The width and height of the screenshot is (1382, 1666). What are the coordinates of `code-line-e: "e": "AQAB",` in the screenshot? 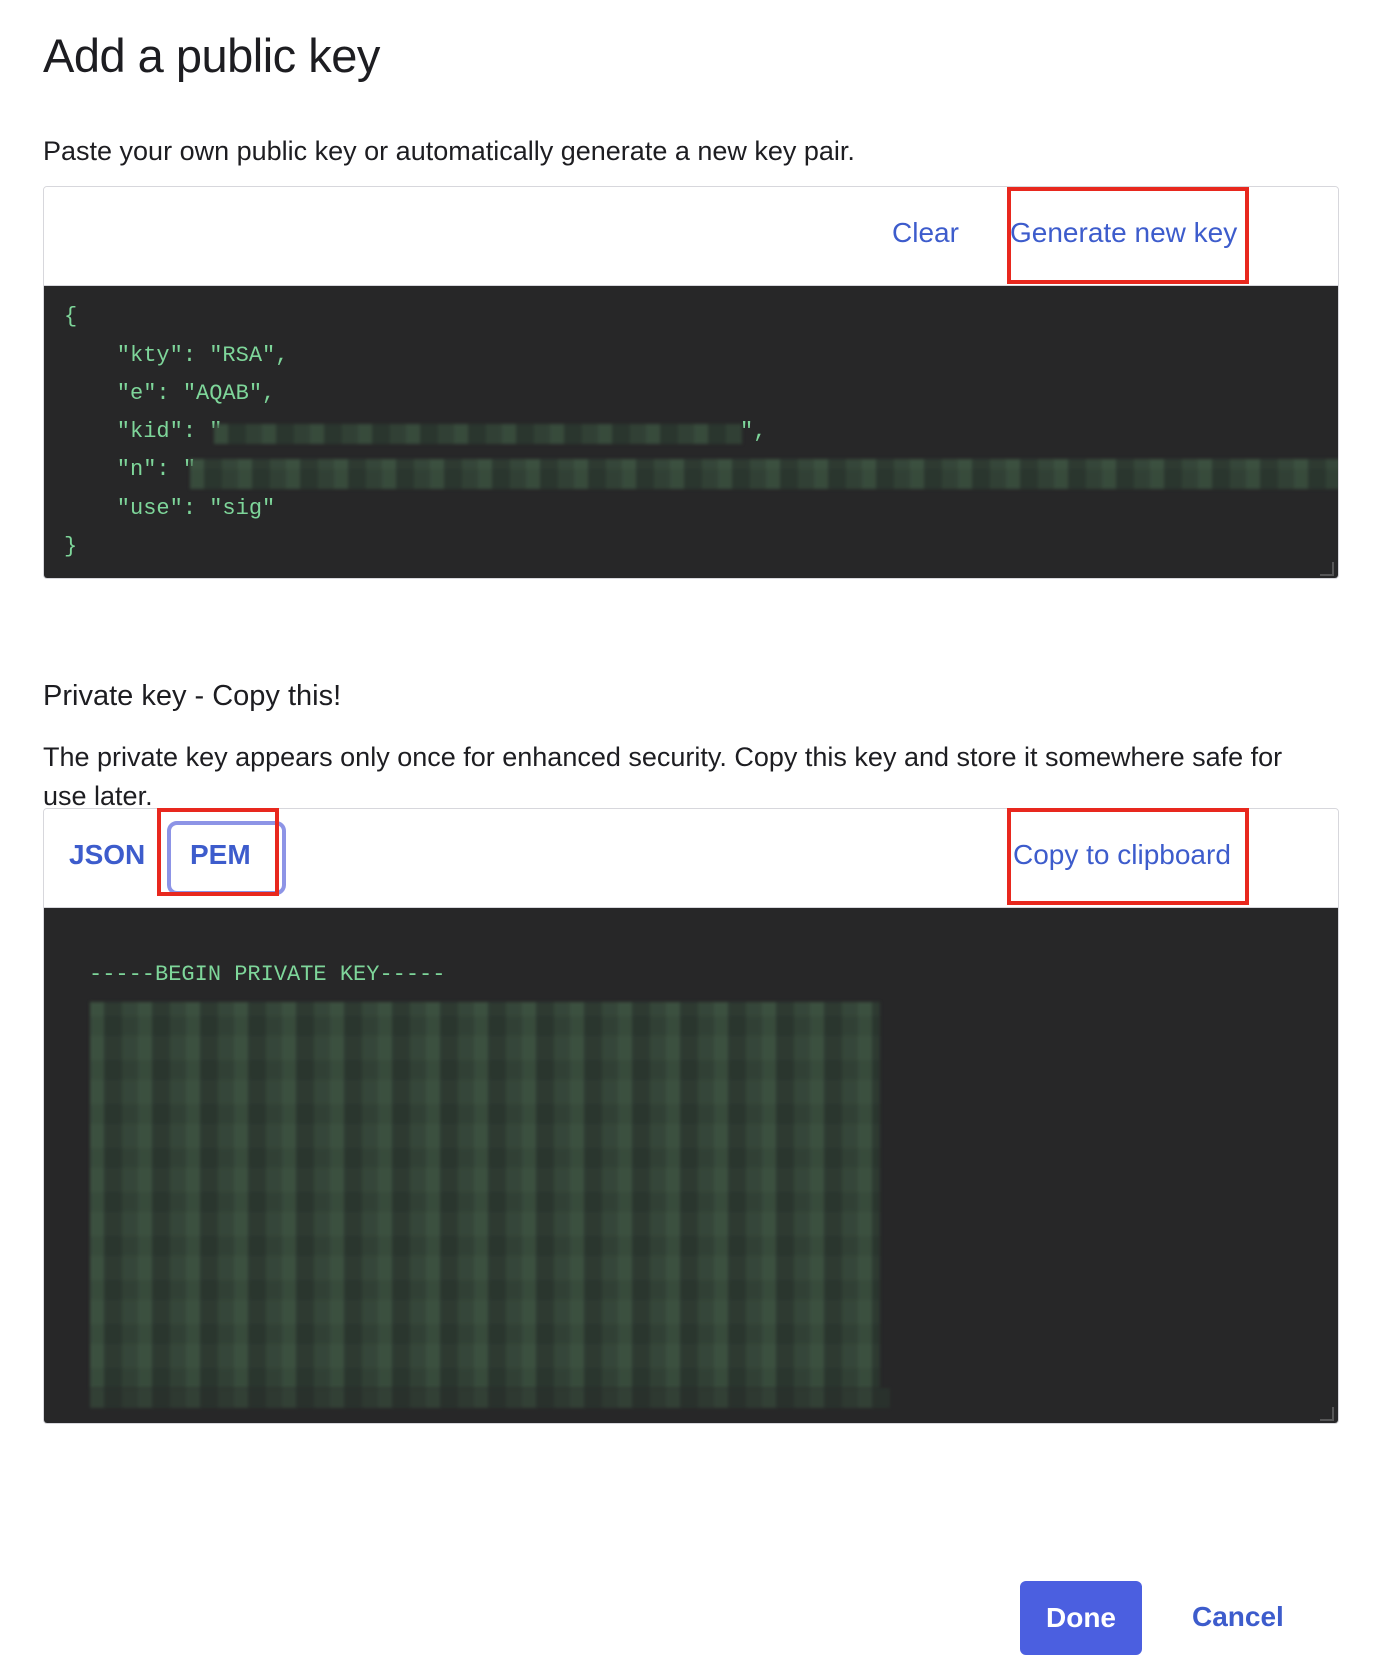 It's located at (170, 393).